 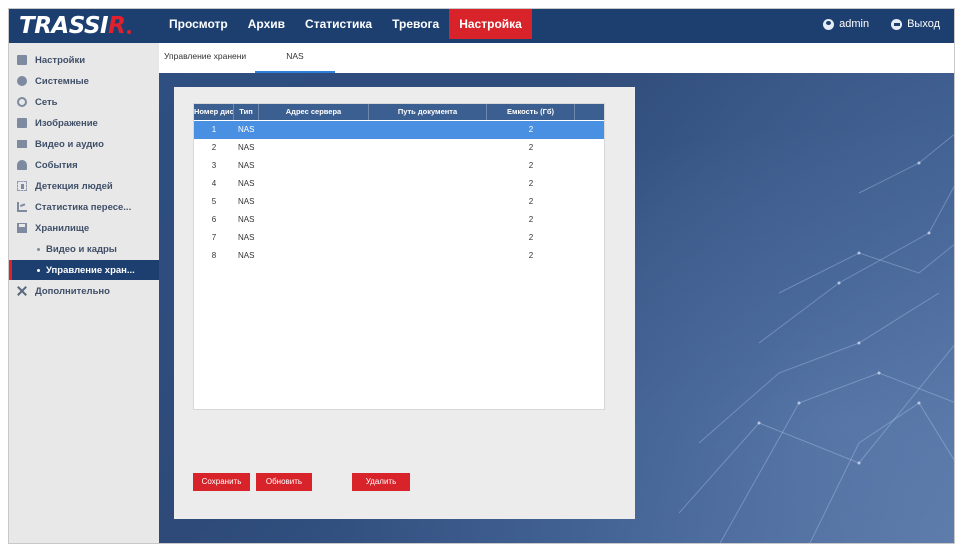 I want to click on sidebar-item-video-audio: Видео и аудио, so click(x=84, y=144).